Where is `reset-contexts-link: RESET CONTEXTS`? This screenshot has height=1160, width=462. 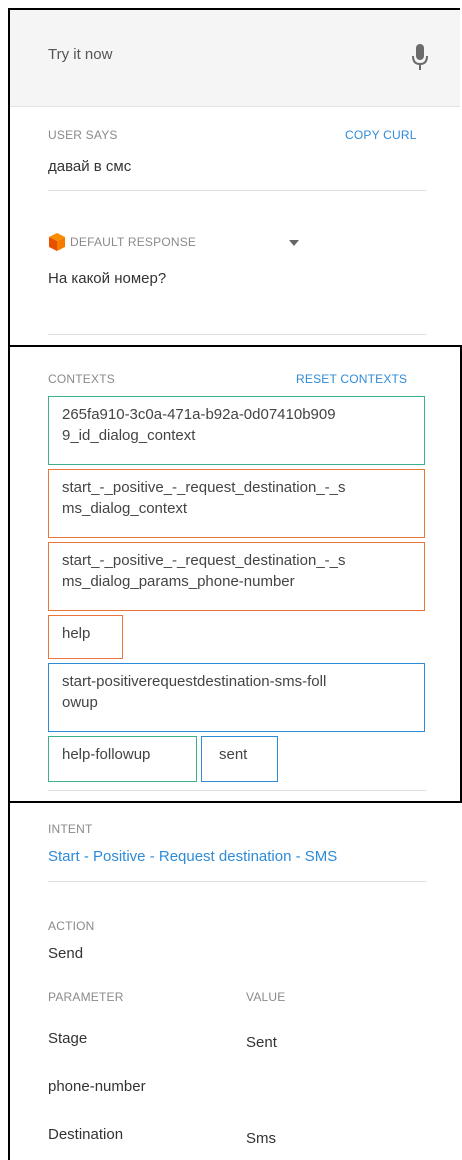
reset-contexts-link: RESET CONTEXTS is located at coordinates (351, 379).